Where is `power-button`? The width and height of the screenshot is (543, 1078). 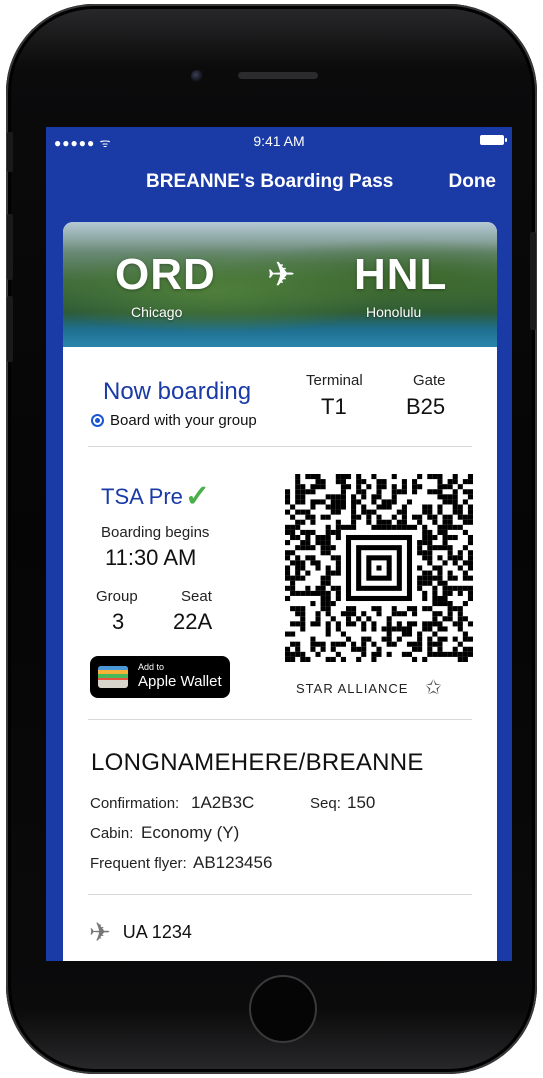
power-button is located at coordinates (533, 281).